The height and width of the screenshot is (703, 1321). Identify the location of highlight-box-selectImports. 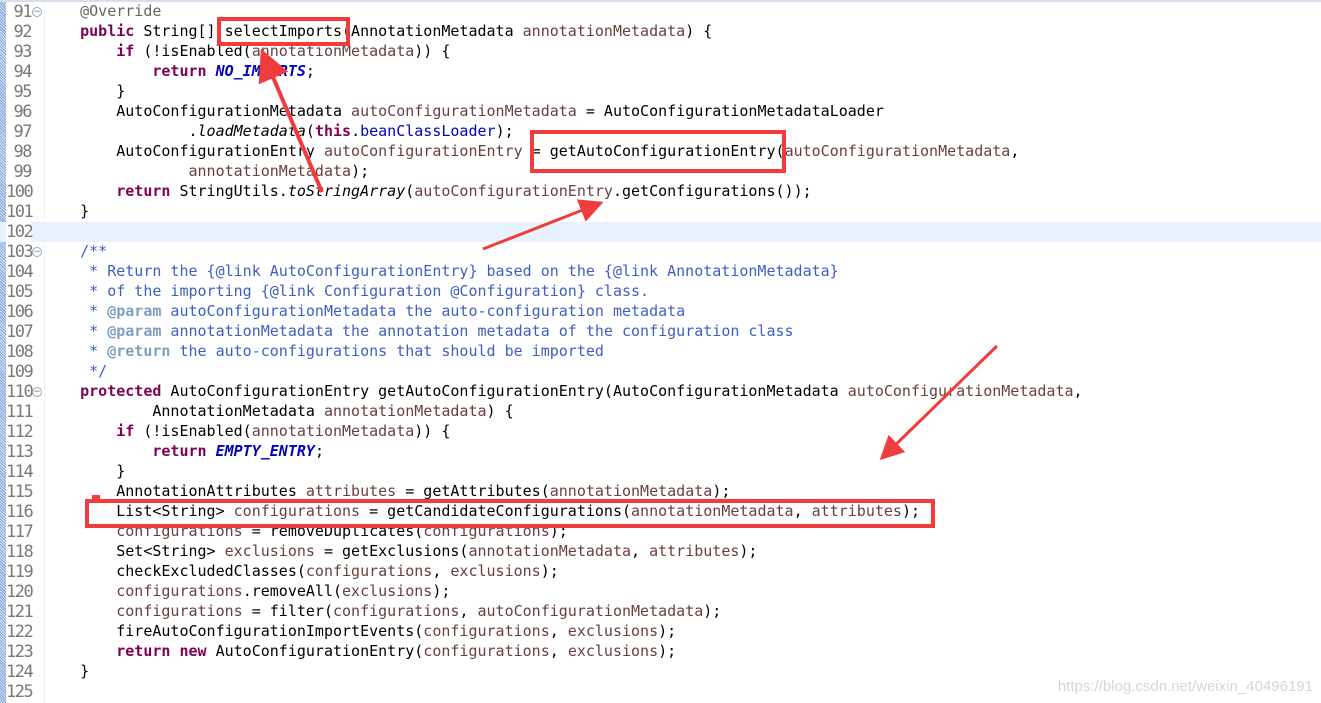
(283, 31).